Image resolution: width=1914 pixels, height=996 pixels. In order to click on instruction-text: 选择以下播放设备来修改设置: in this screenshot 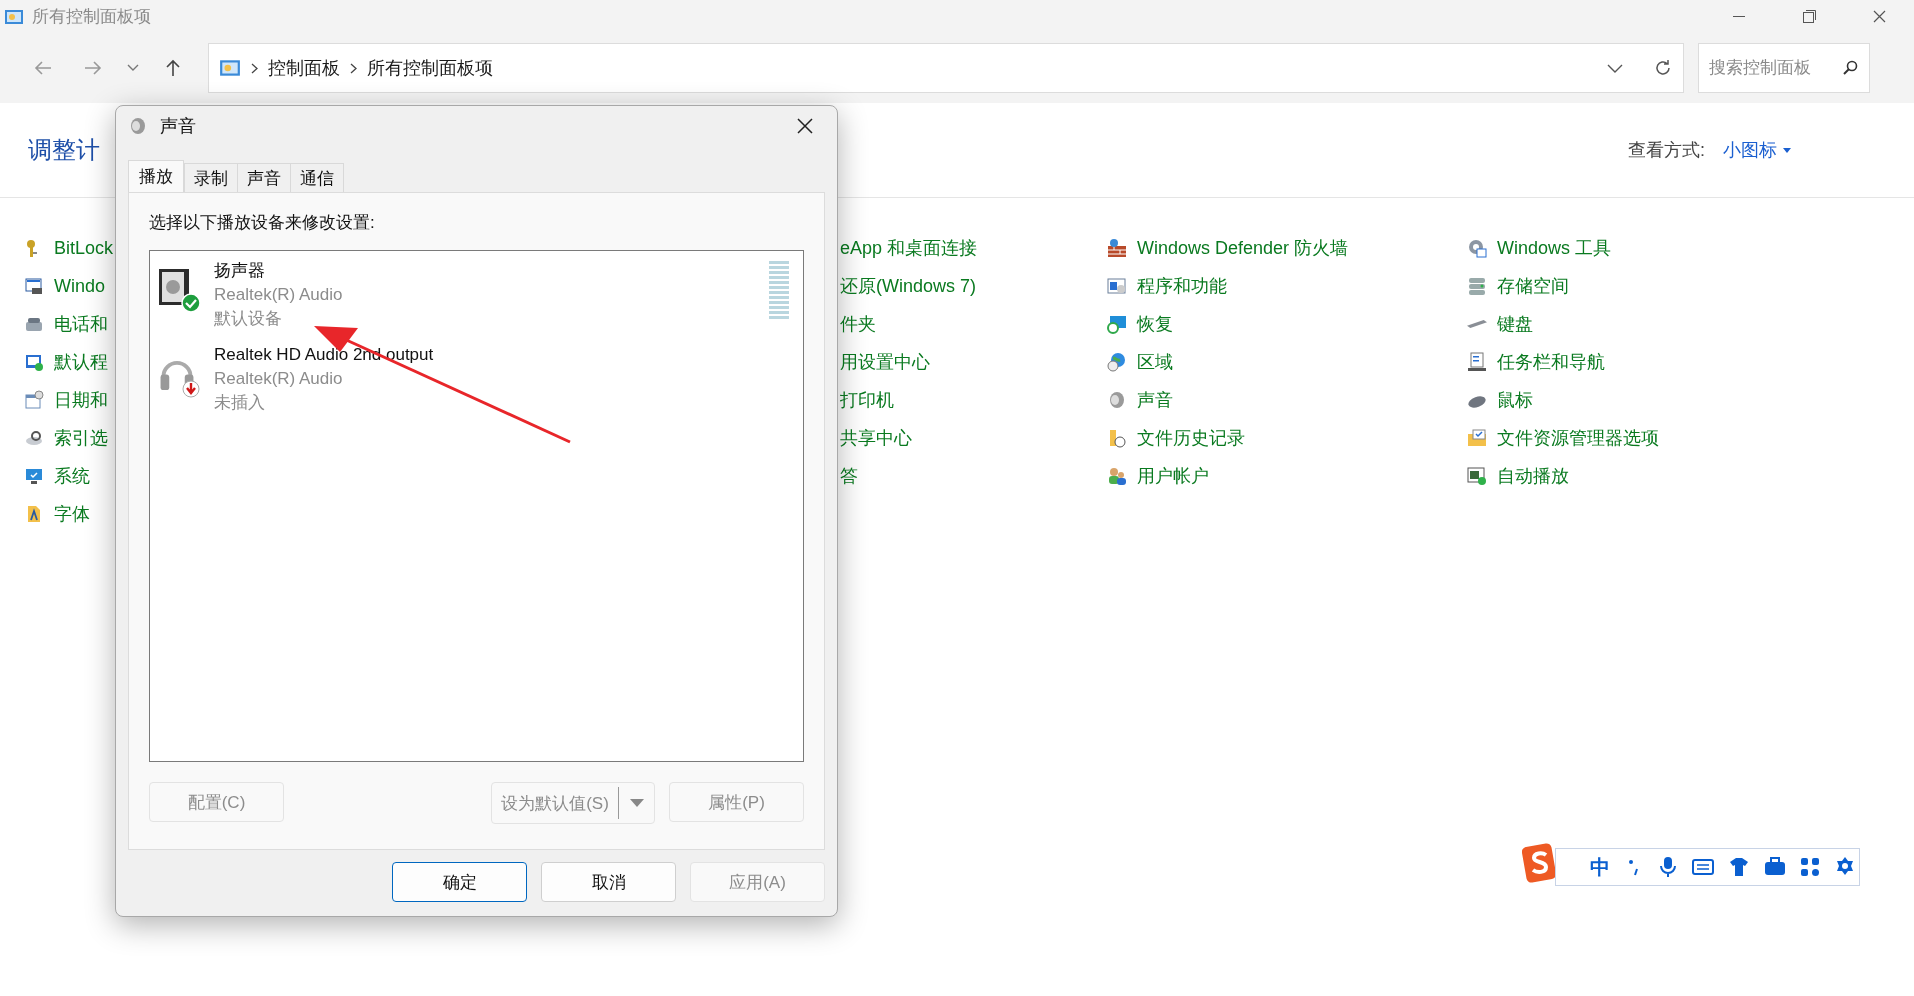, I will do `click(262, 223)`.